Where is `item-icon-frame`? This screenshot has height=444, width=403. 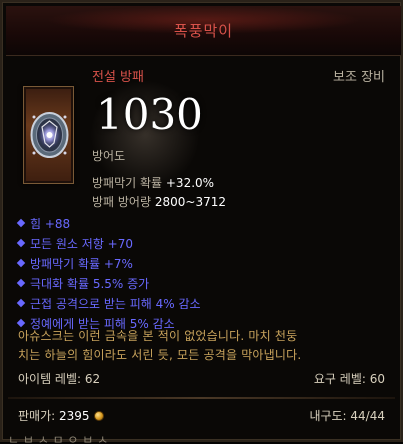
item-icon-frame is located at coordinates (48, 135).